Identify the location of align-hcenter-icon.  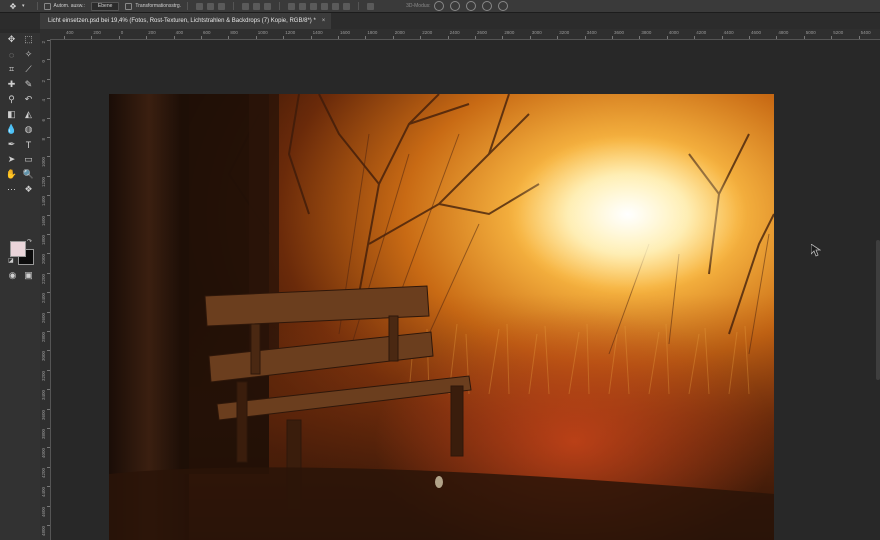
(211, 6).